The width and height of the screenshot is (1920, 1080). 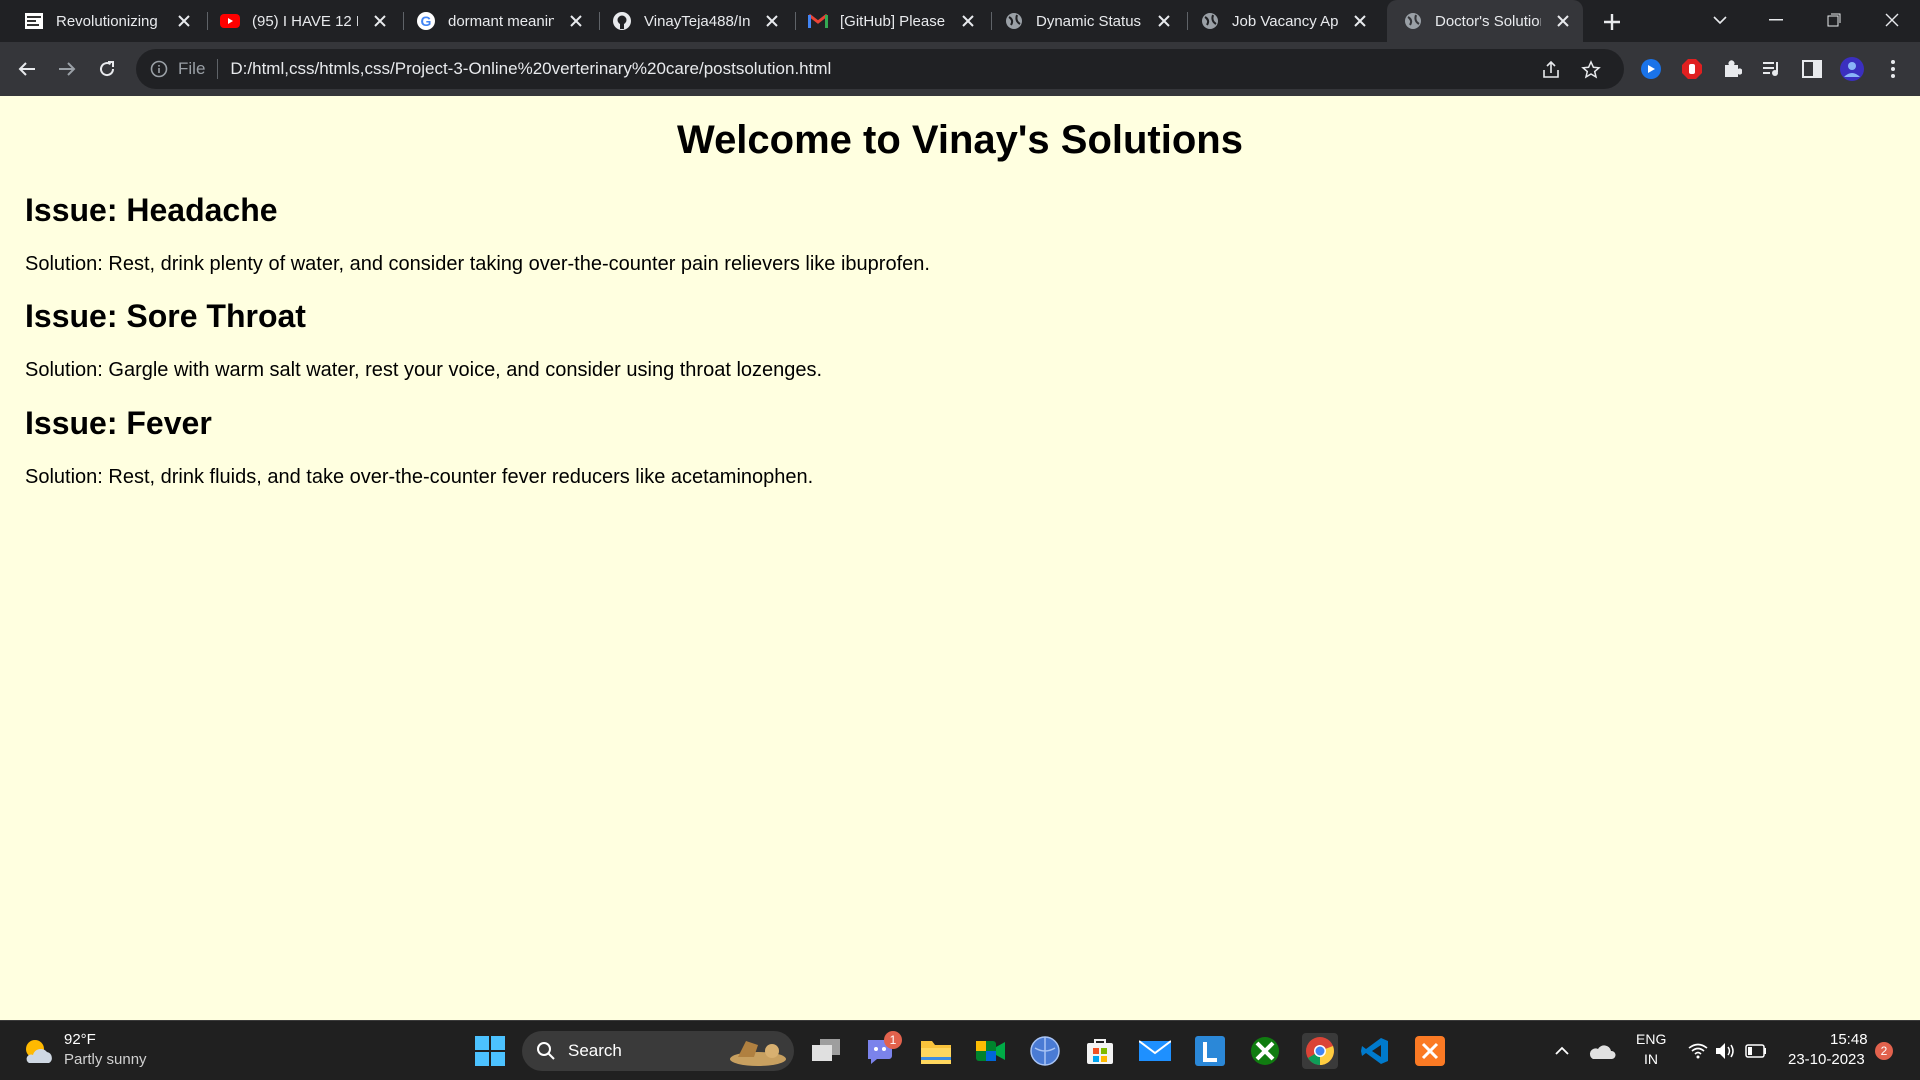 I want to click on battery-icon, so click(x=1756, y=1051).